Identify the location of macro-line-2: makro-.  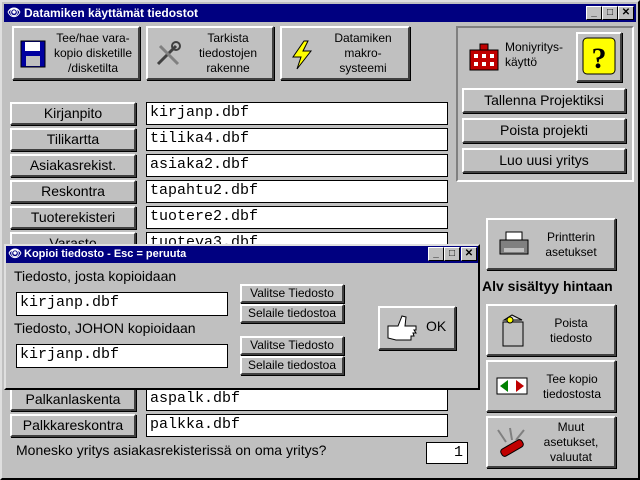
(363, 53).